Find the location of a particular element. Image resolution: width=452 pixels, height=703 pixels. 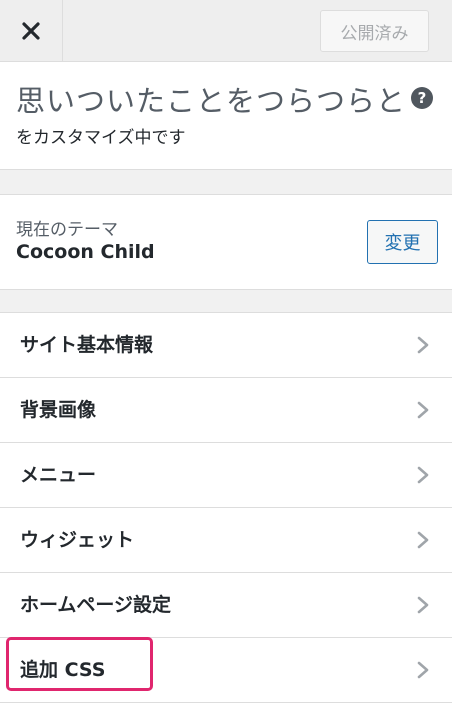

section-label: 背景画像 is located at coordinates (58, 410).